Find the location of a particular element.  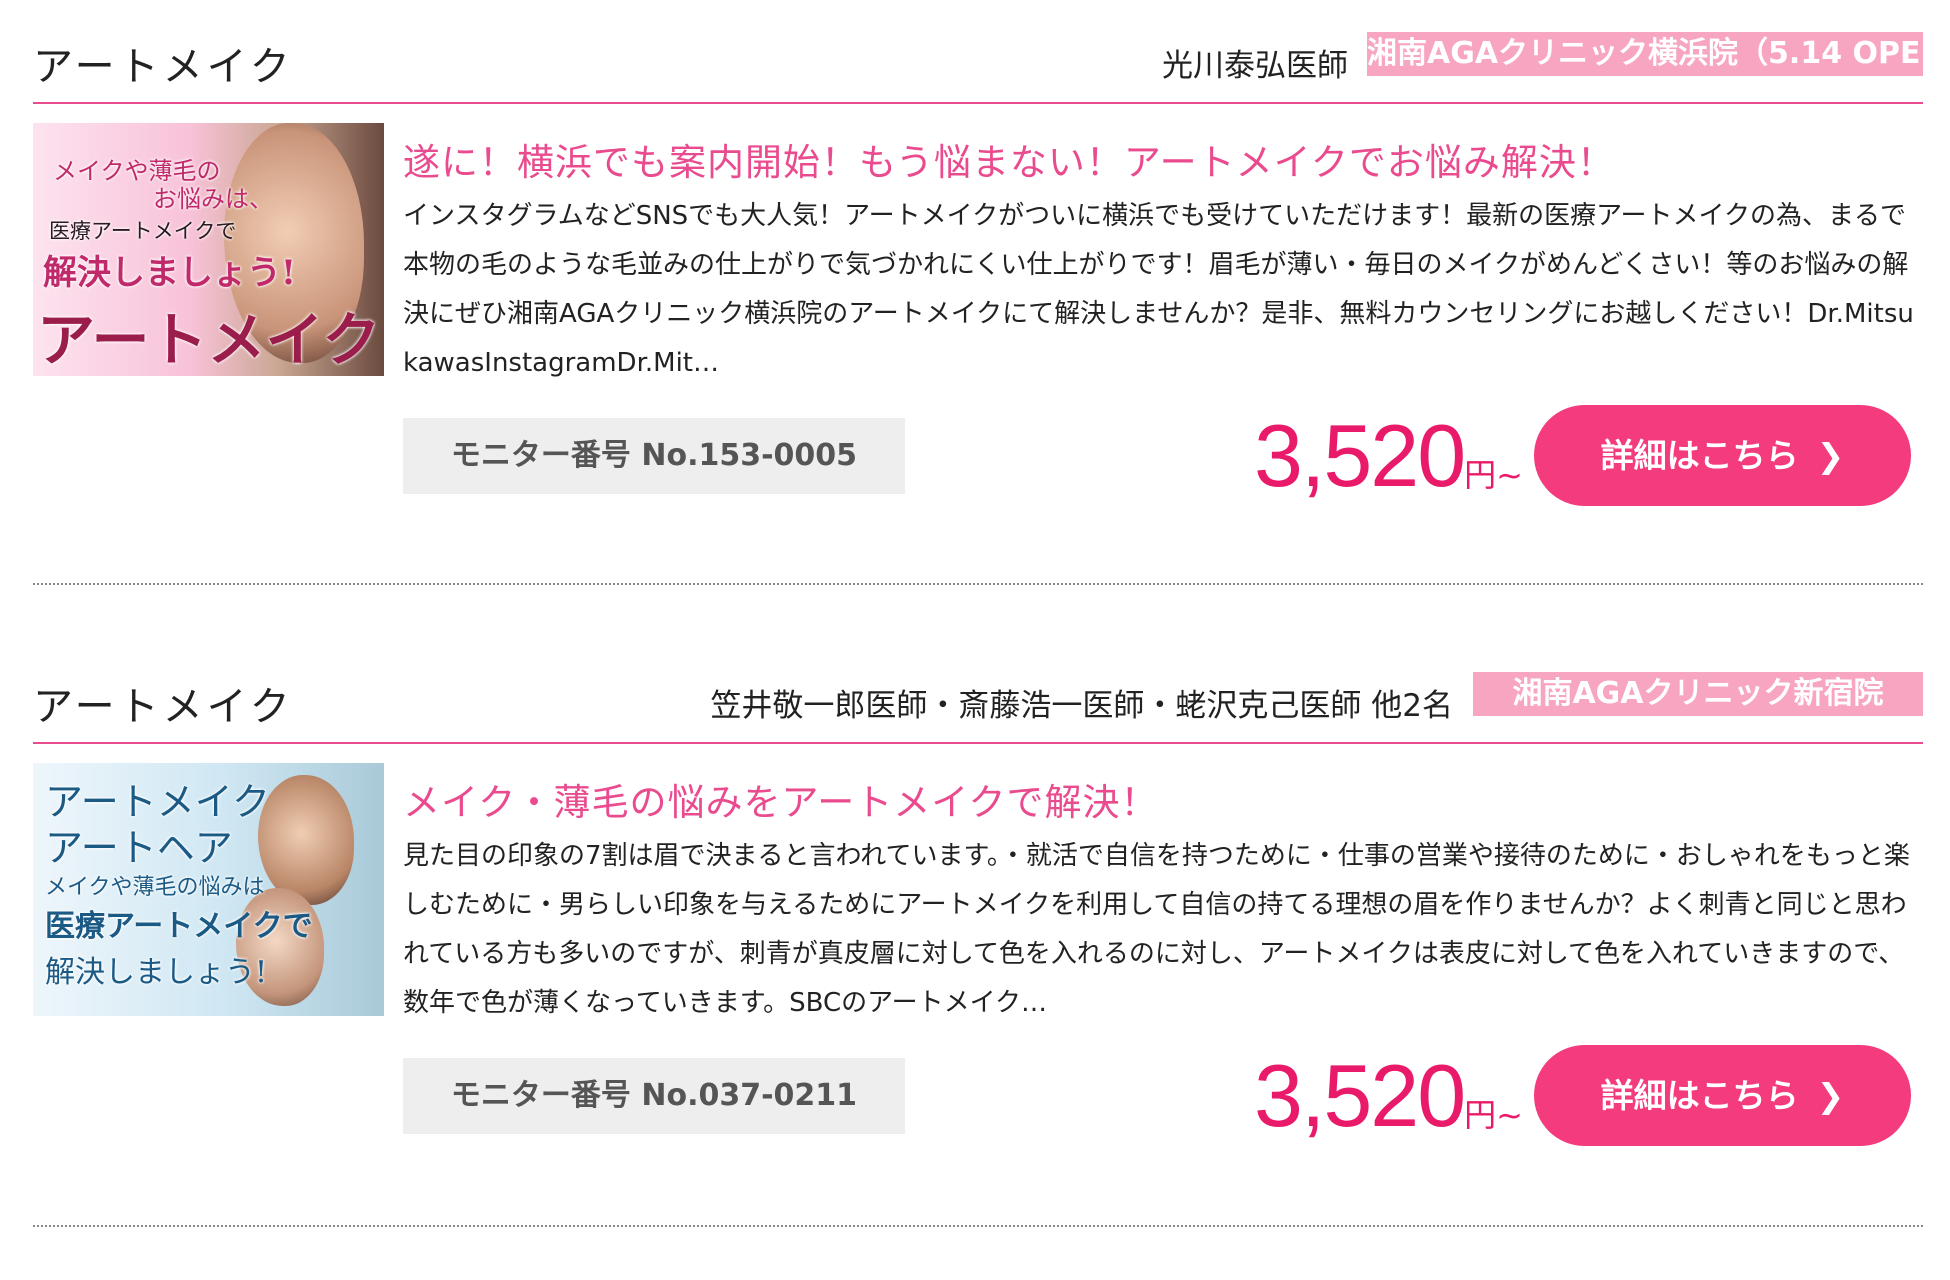

thumbnail-text: アートヘア is located at coordinates (139, 848).